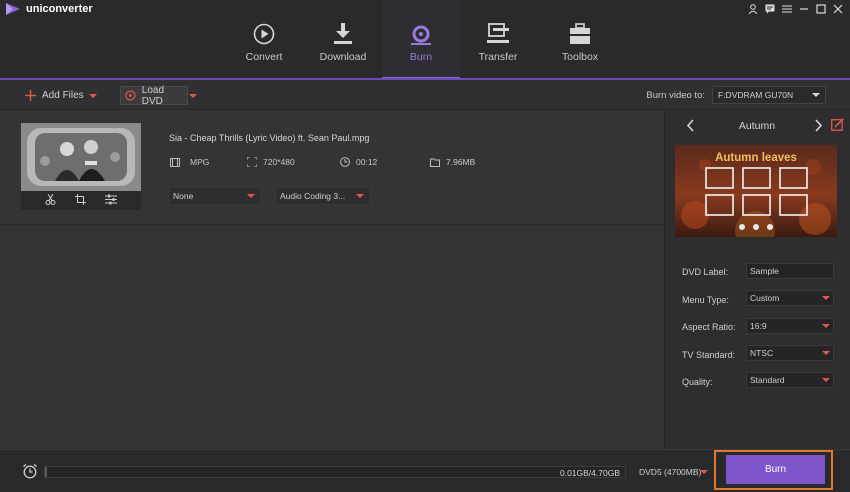 The image size is (850, 492). I want to click on tab-transfer-label: Transfer, so click(498, 57).